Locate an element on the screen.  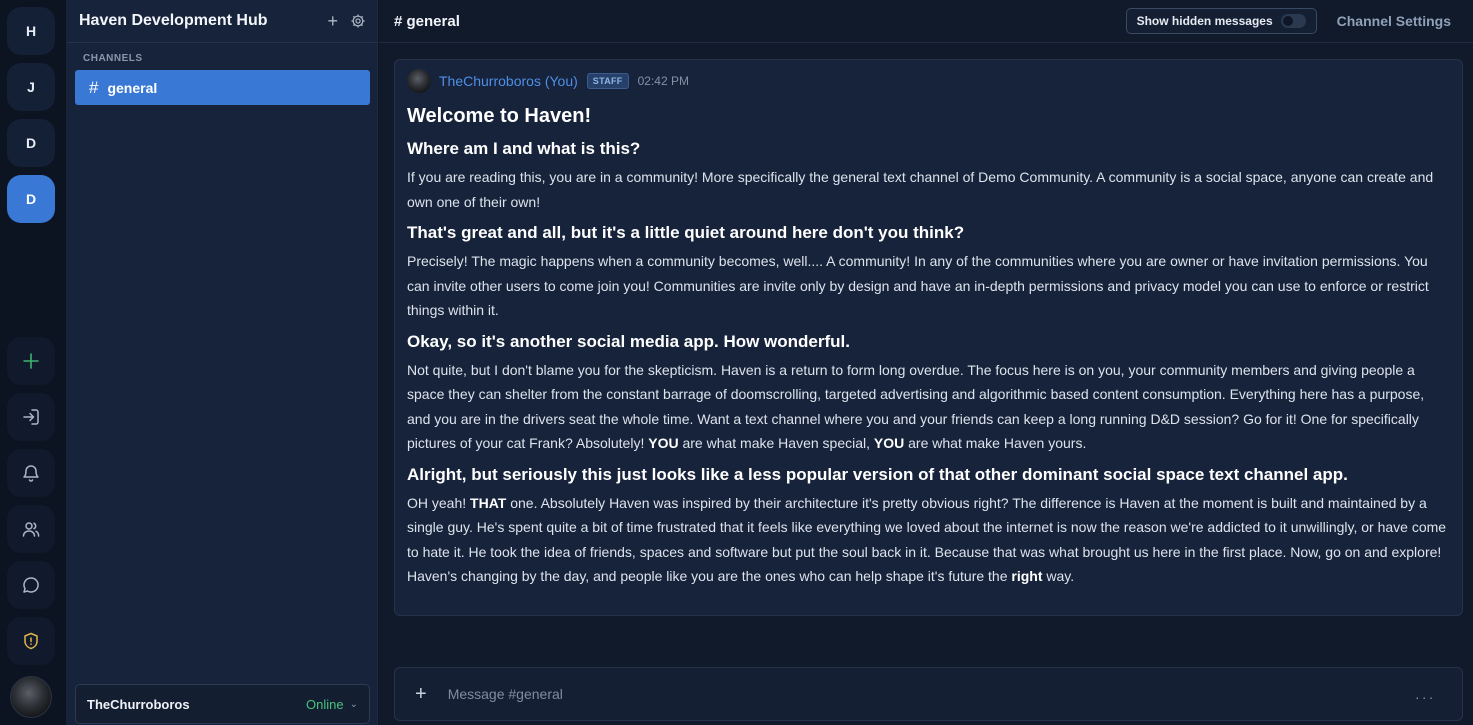
add-channel-button: + is located at coordinates (332, 21).